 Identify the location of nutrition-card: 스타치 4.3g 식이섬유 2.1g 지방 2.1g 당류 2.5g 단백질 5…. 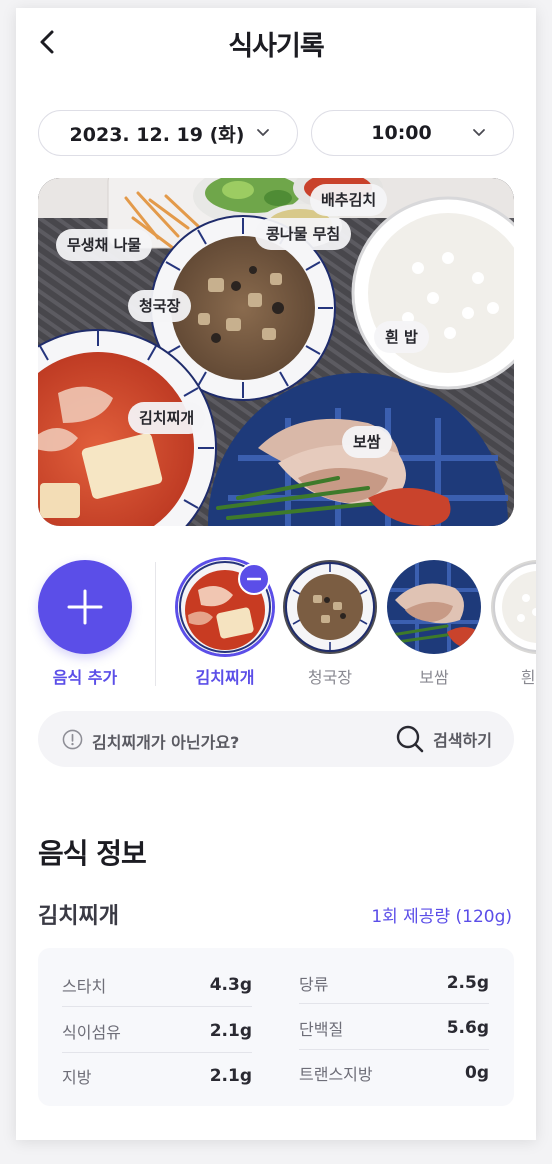
(276, 1027).